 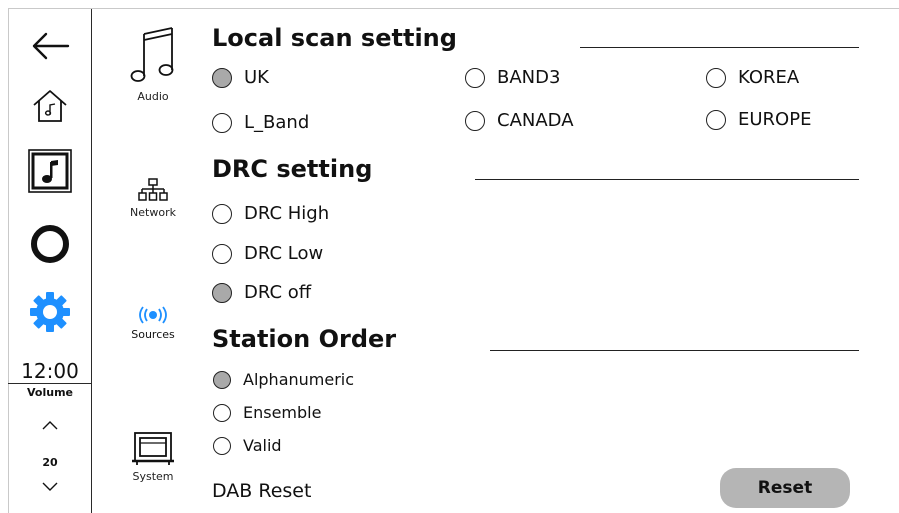 I want to click on category-audio: Audio, so click(x=153, y=63).